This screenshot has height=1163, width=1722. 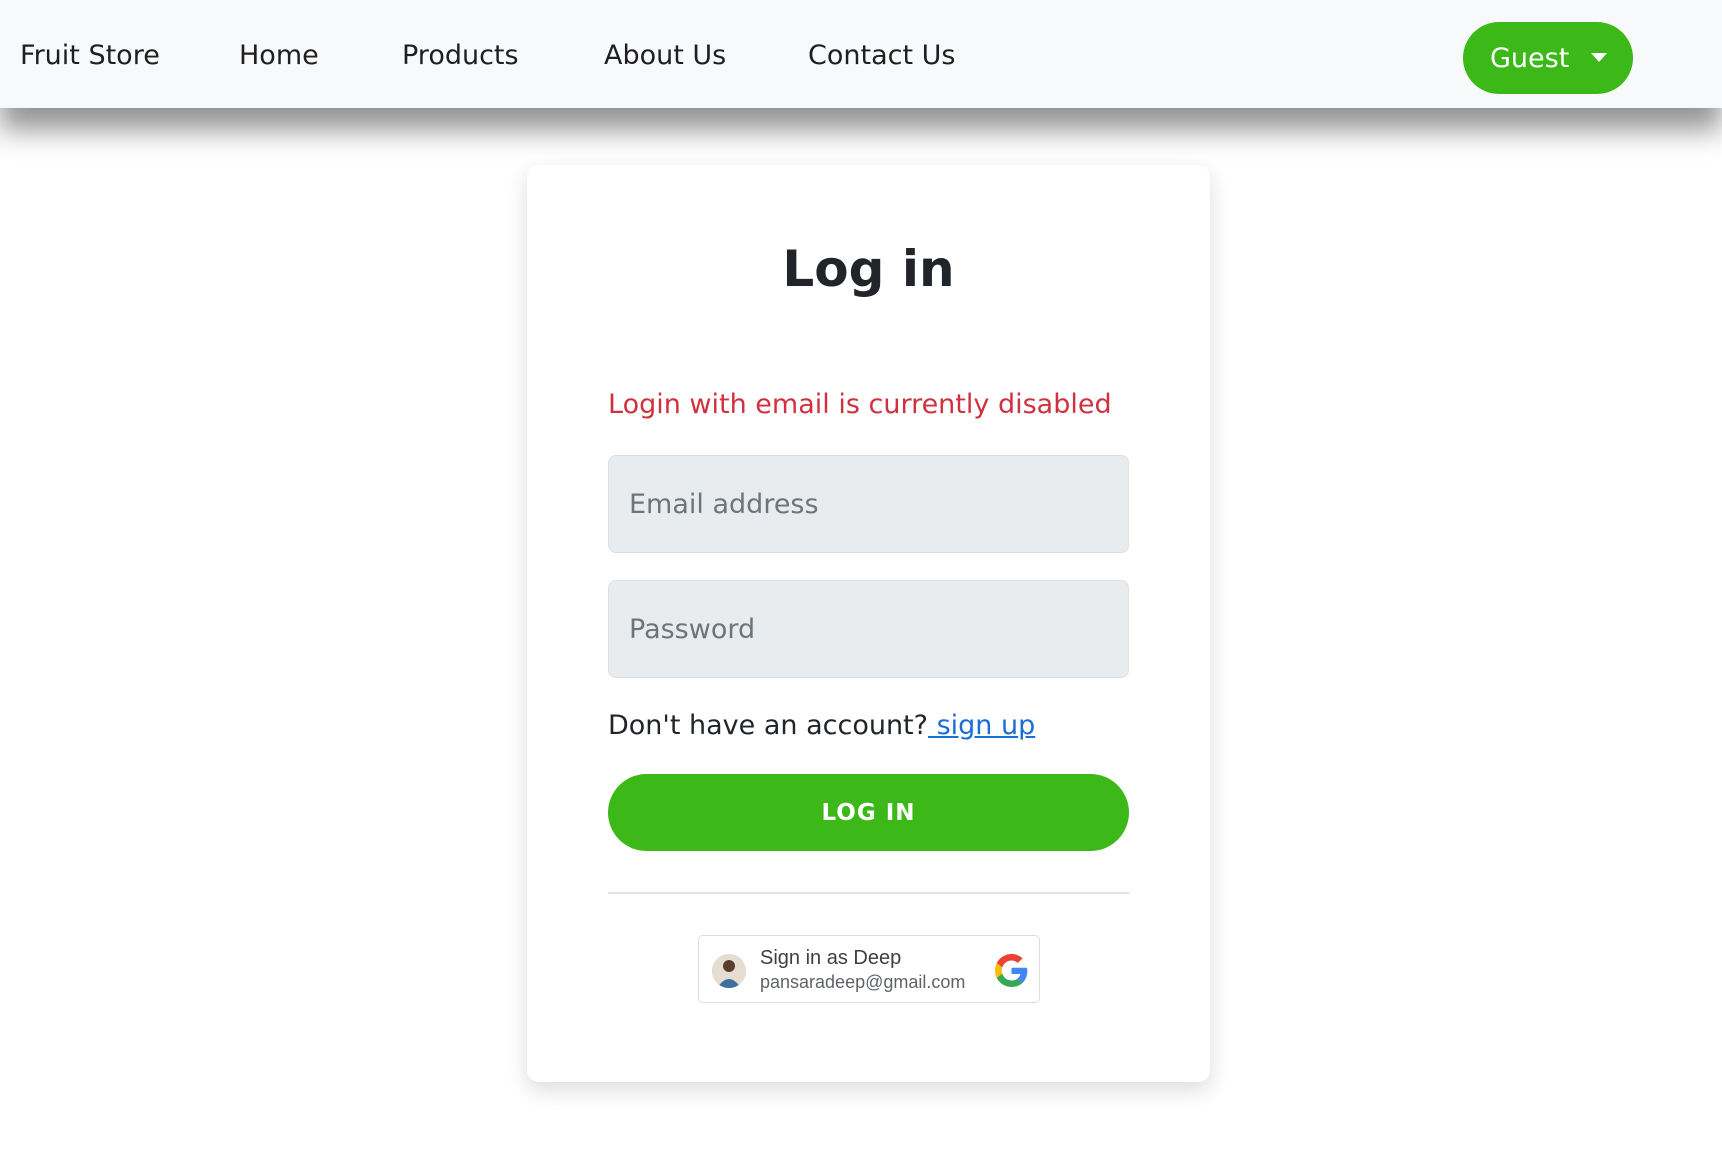 I want to click on brand-link: Fruit Store, so click(x=90, y=55).